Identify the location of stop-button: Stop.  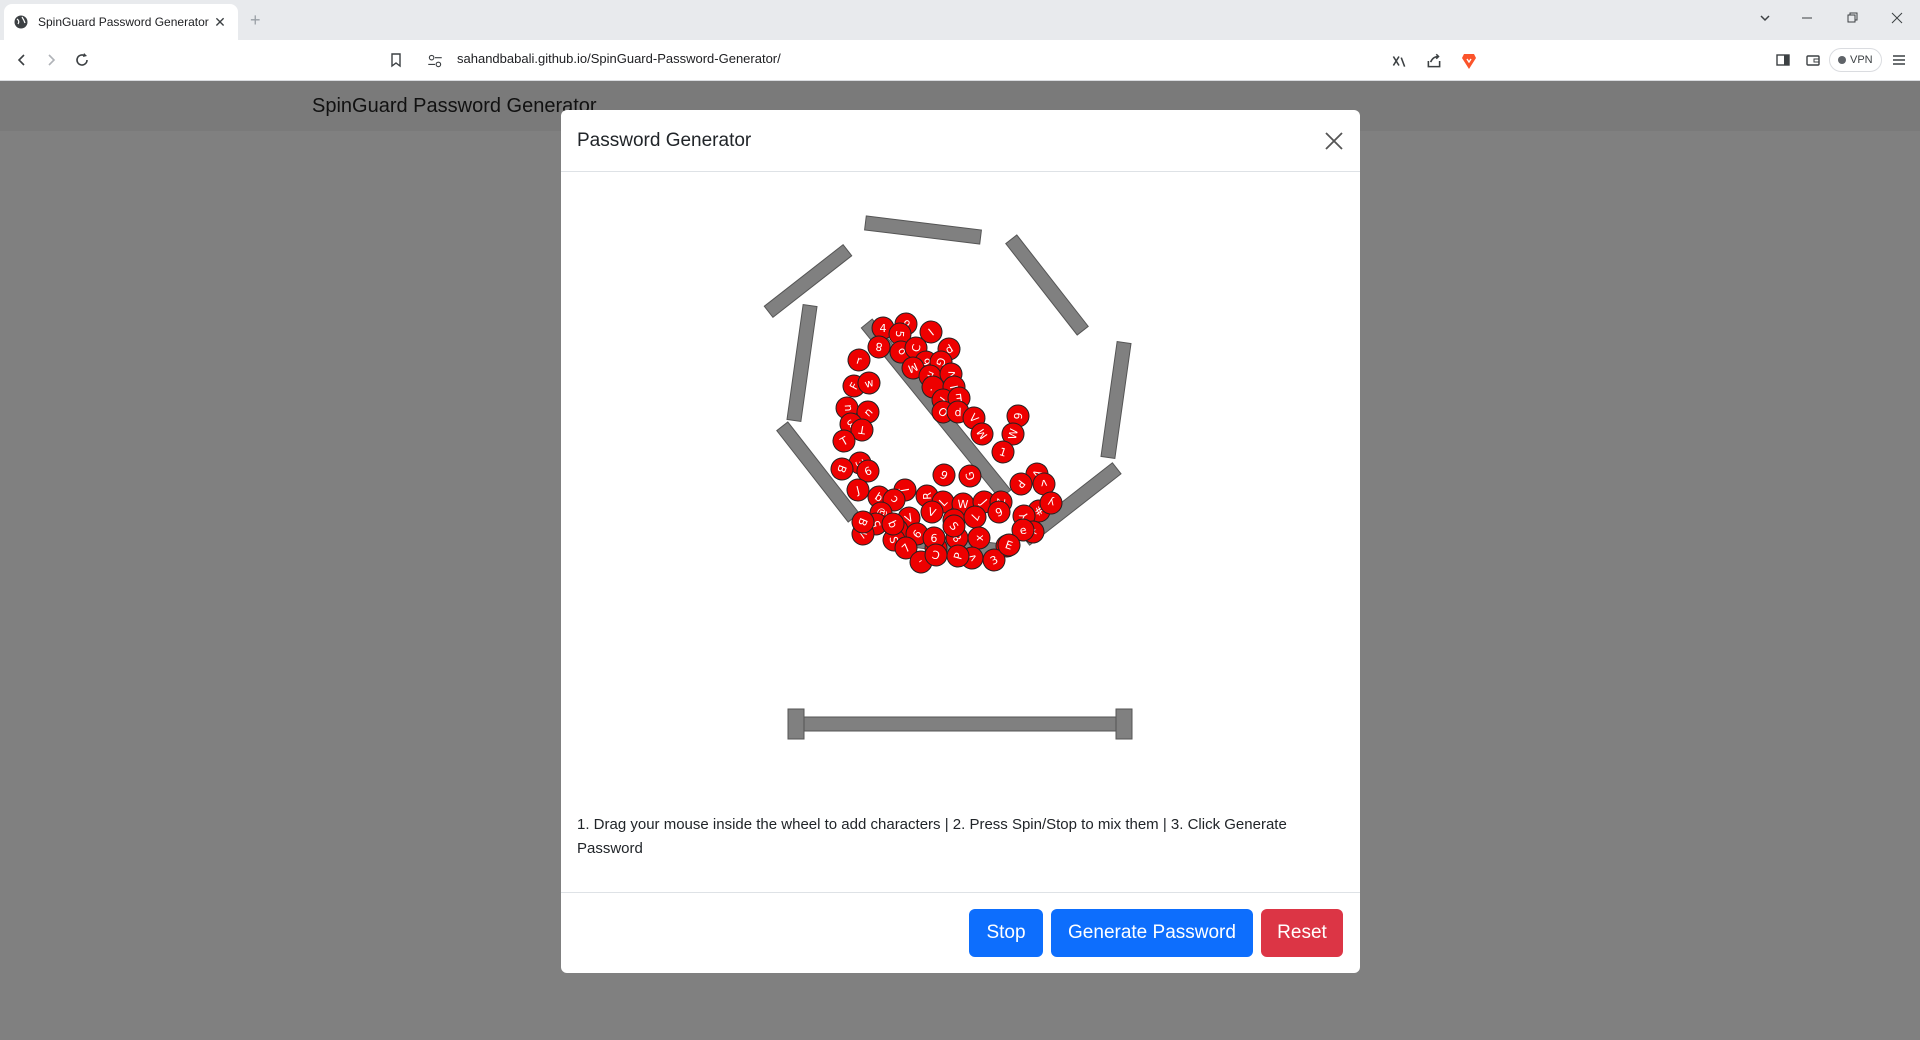
(1006, 933).